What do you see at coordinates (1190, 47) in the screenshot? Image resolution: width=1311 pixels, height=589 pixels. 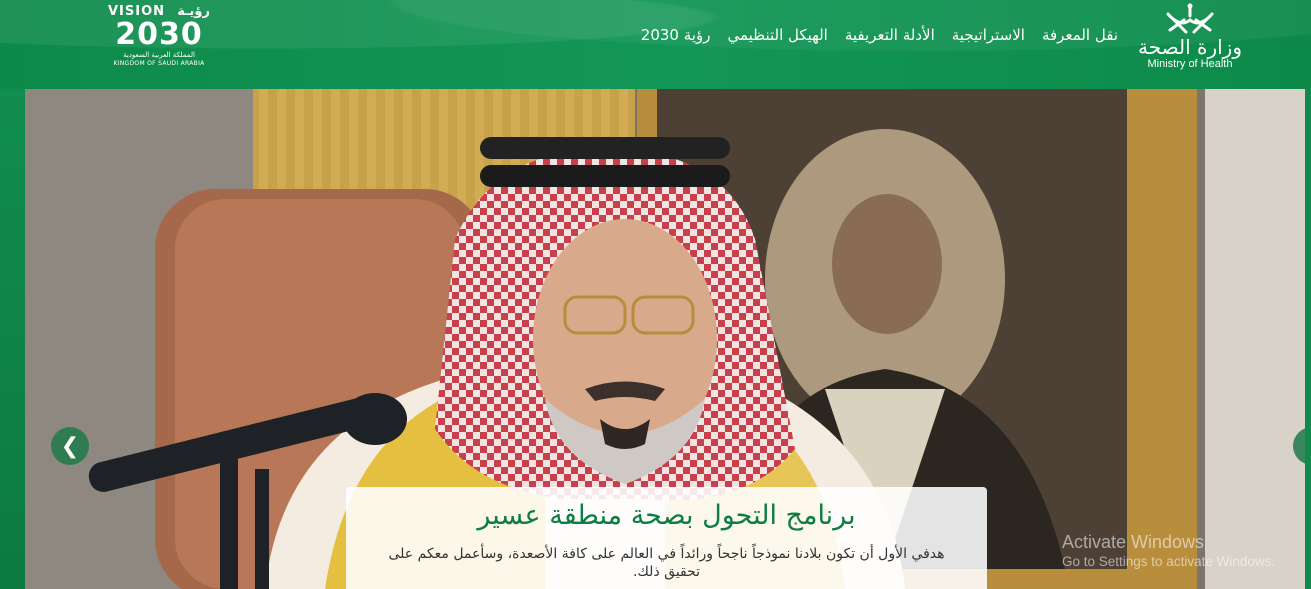 I see `ministry-name-ar: وزارة الصحة` at bounding box center [1190, 47].